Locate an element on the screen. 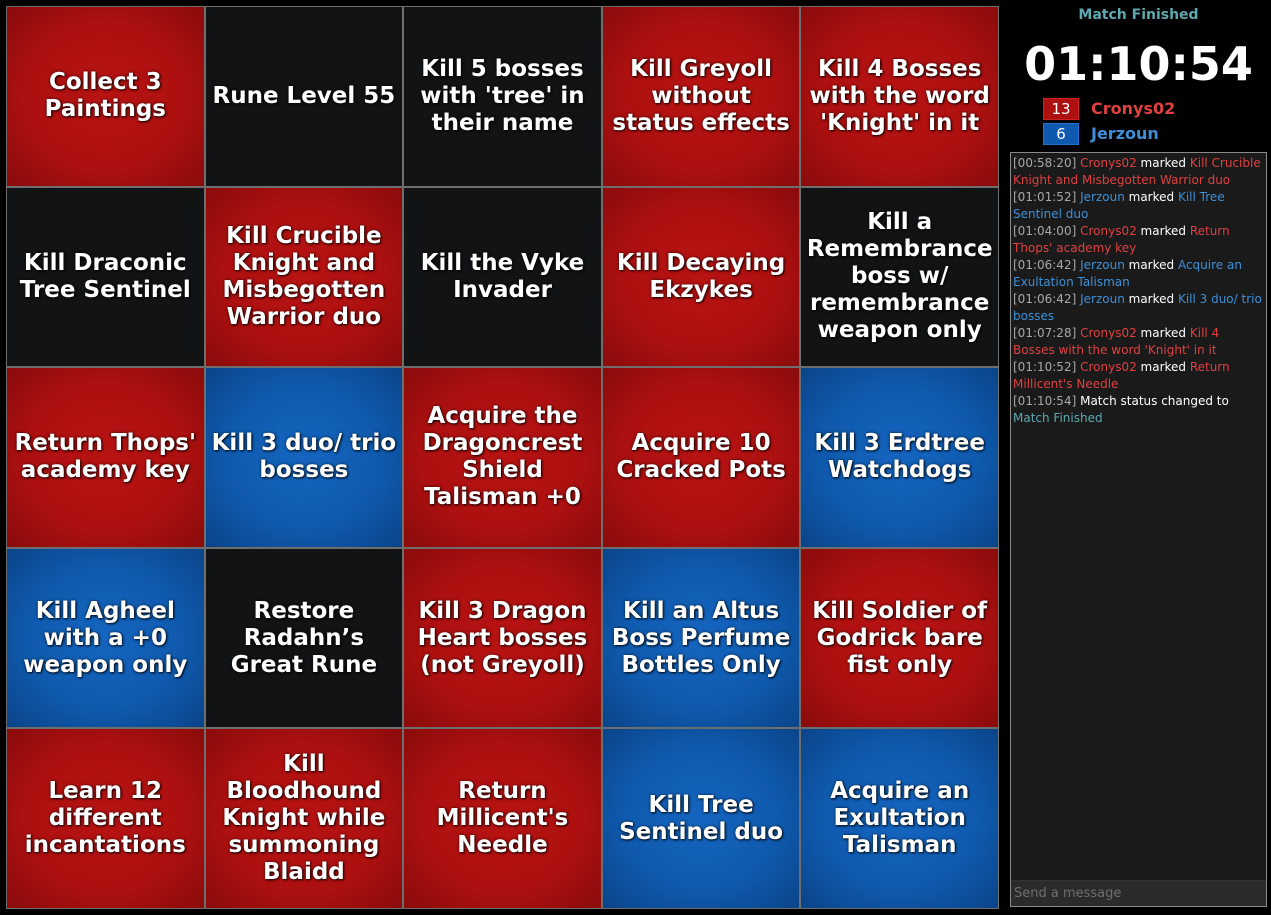  bingo-cell: Acquire an Exultation Talisman is located at coordinates (899, 818).